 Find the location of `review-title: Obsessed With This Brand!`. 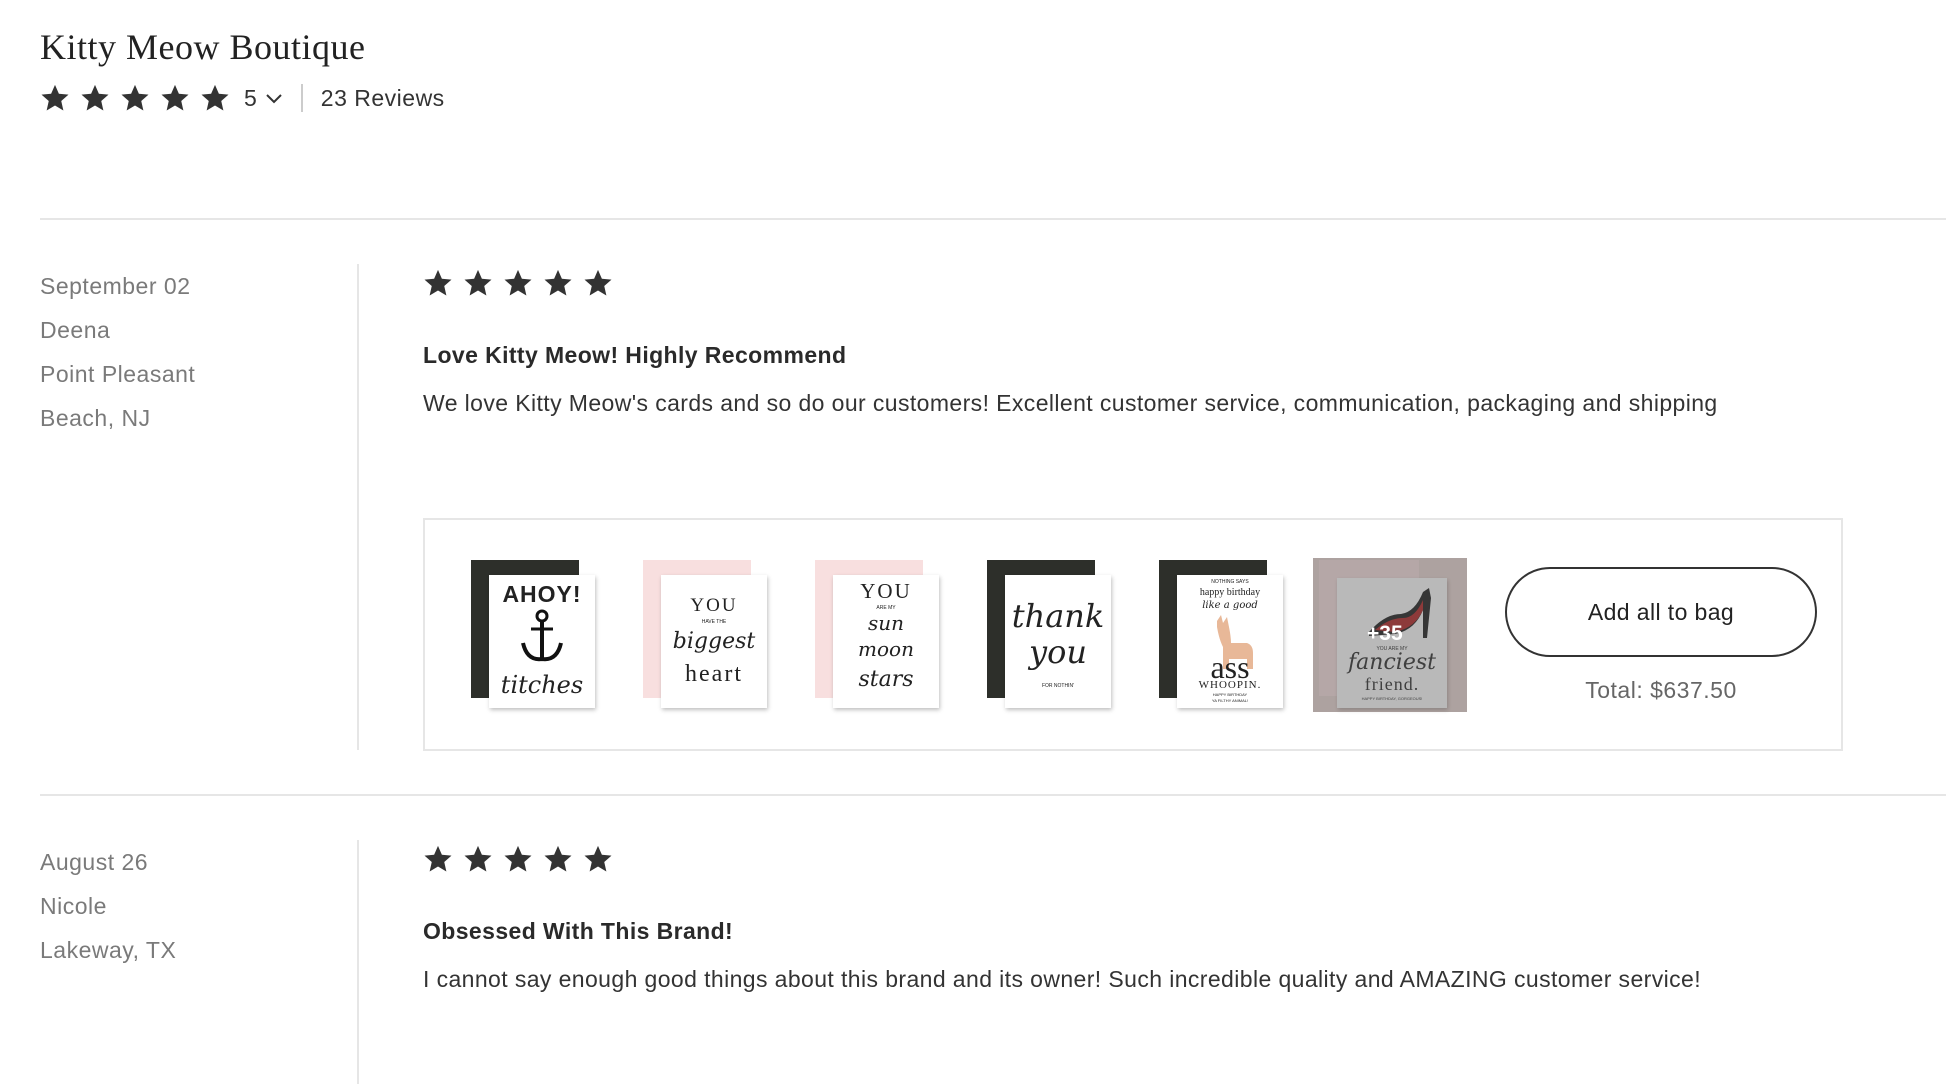

review-title: Obsessed With This Brand! is located at coordinates (578, 931).